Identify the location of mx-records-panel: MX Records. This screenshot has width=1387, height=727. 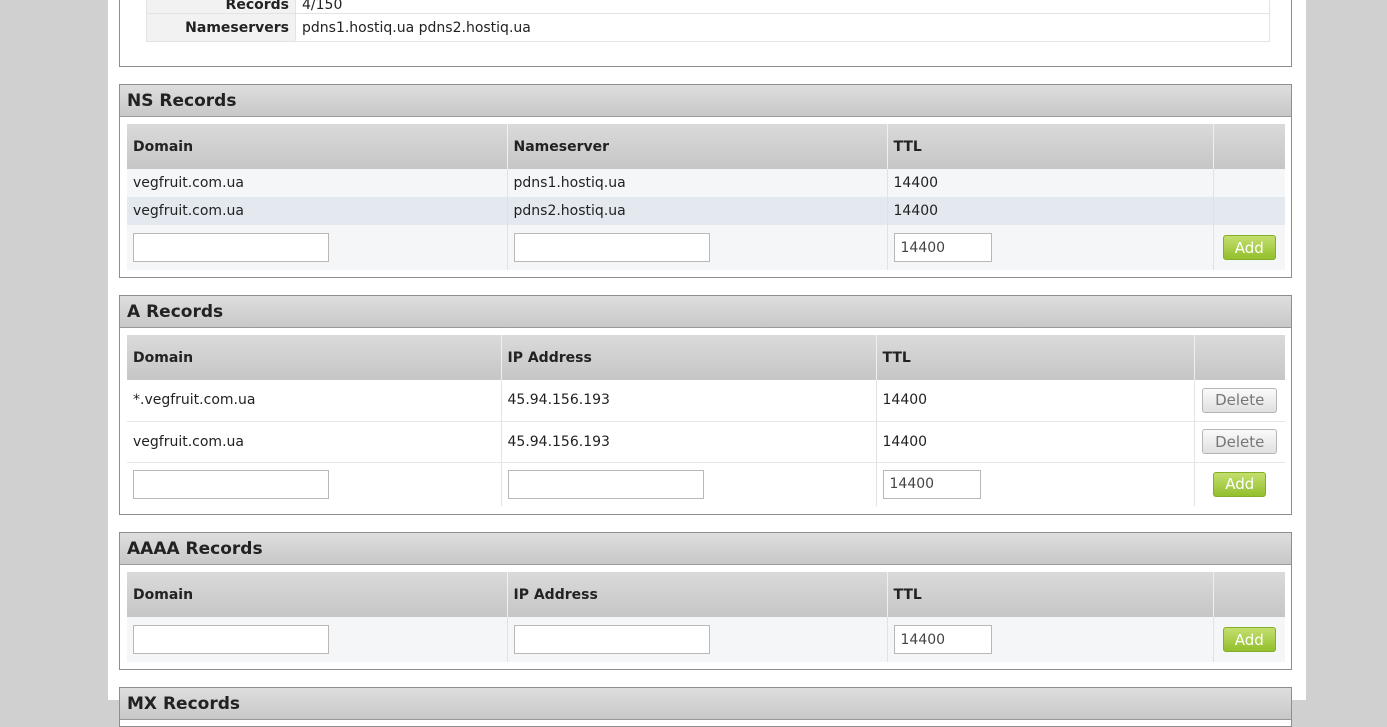
(705, 707).